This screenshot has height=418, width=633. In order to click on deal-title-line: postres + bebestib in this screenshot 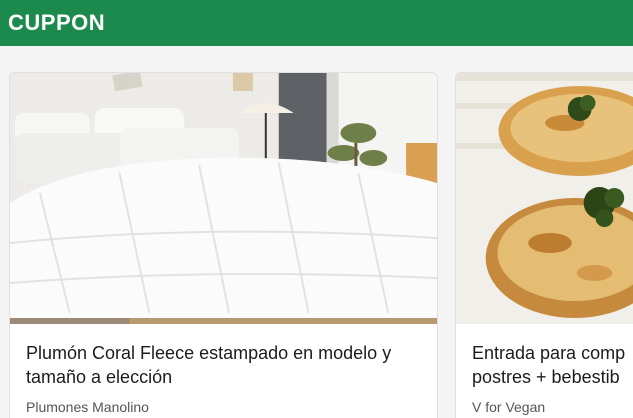, I will do `click(546, 377)`.